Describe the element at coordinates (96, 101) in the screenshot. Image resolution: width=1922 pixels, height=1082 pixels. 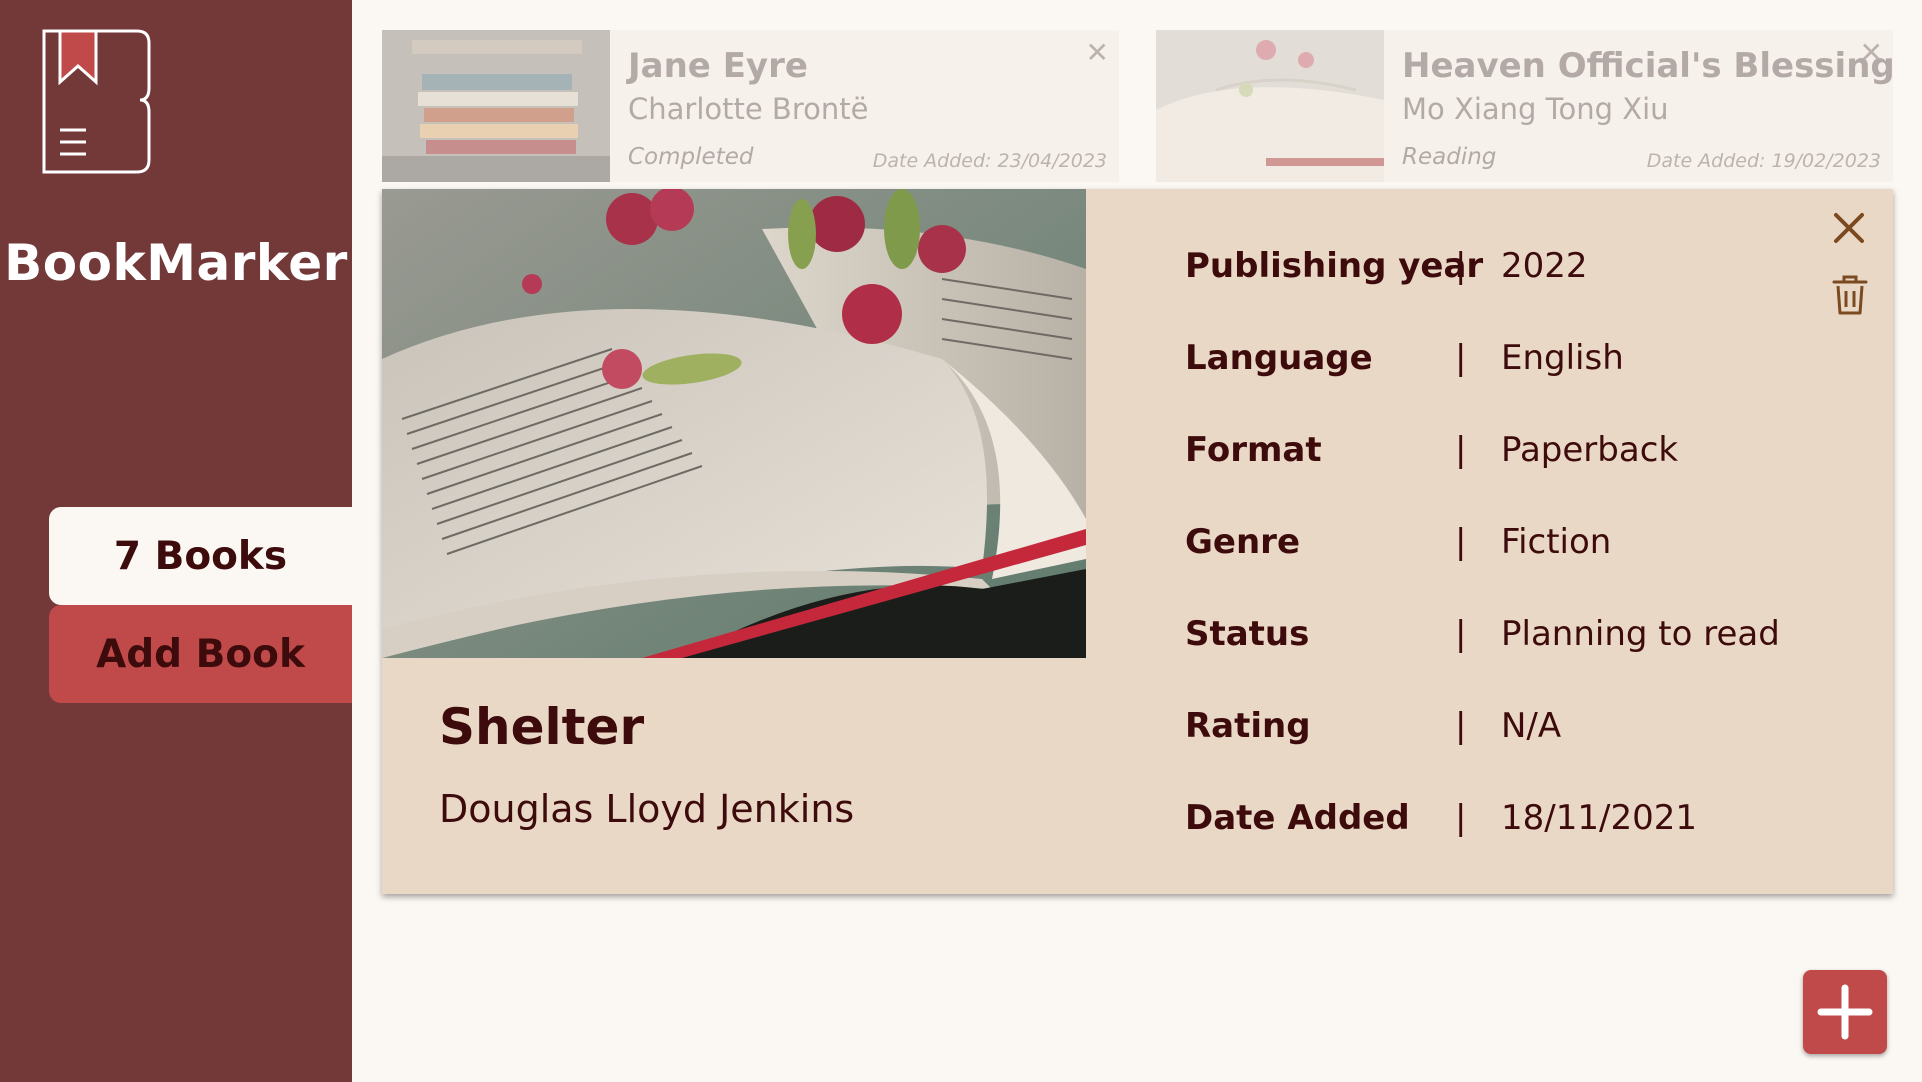
I see `bookmark-logo-icon` at that location.